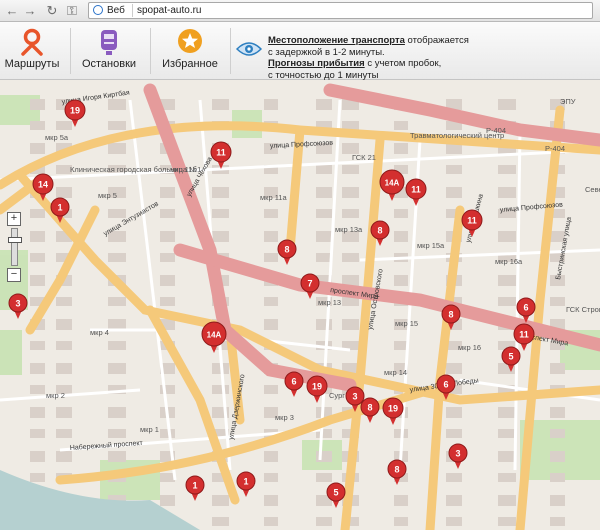  What do you see at coordinates (583, 309) in the screenshot?
I see `area-label: ГСК Строитель` at bounding box center [583, 309].